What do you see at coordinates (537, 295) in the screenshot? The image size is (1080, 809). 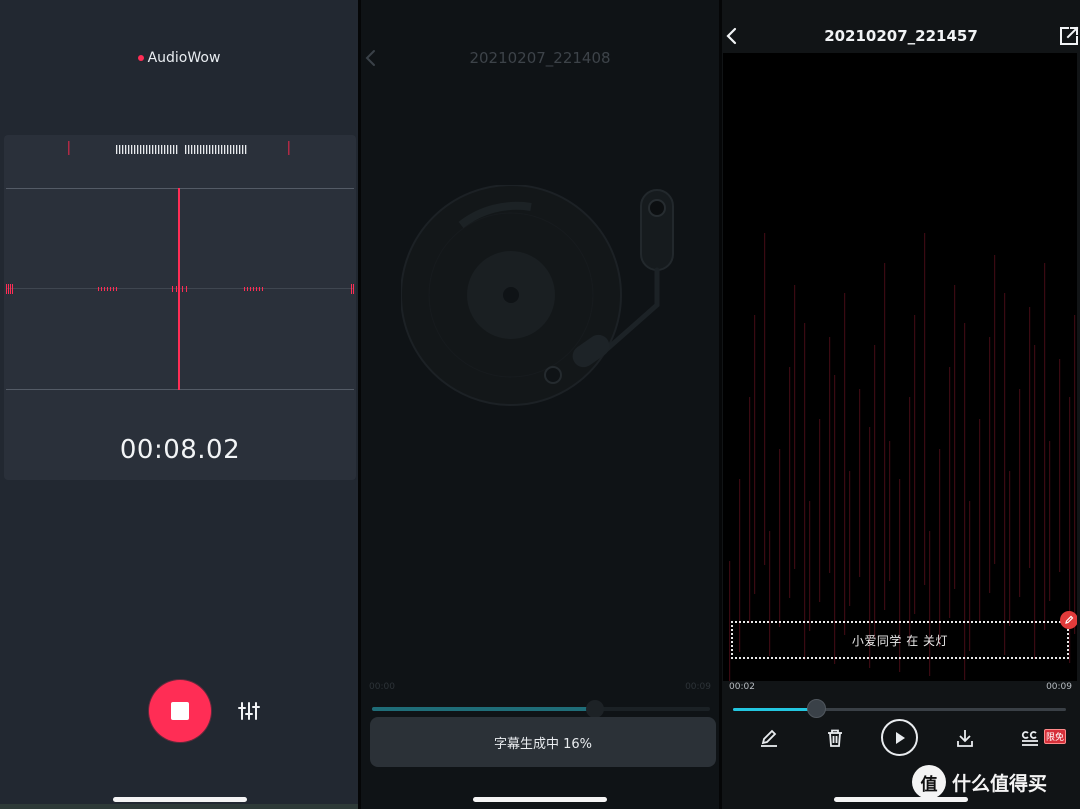 I see `turntable-icon` at bounding box center [537, 295].